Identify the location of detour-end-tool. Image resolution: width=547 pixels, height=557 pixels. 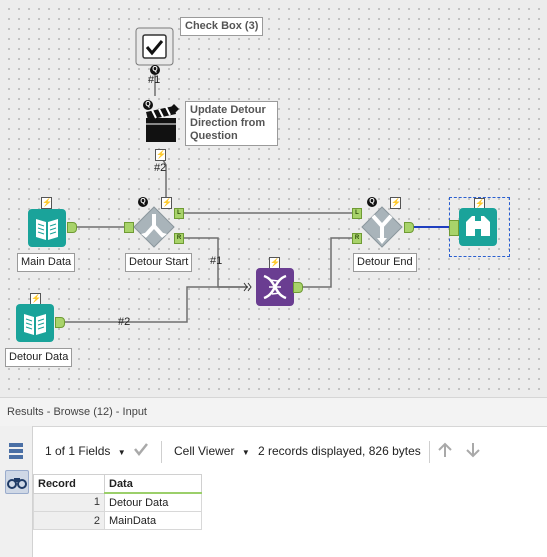
(382, 227).